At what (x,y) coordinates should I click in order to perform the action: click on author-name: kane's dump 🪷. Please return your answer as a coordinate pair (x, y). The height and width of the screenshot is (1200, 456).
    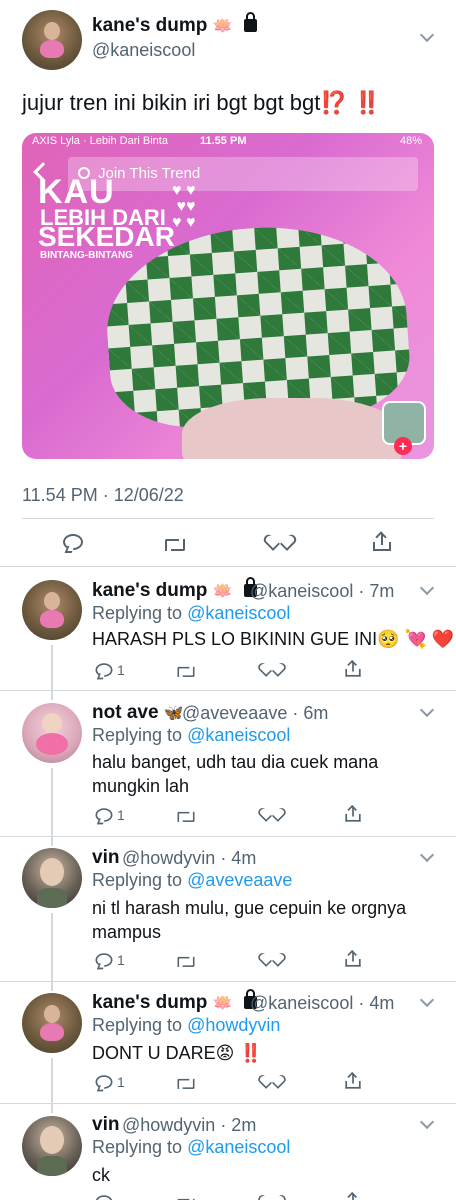
    Looking at the image, I should click on (174, 24).